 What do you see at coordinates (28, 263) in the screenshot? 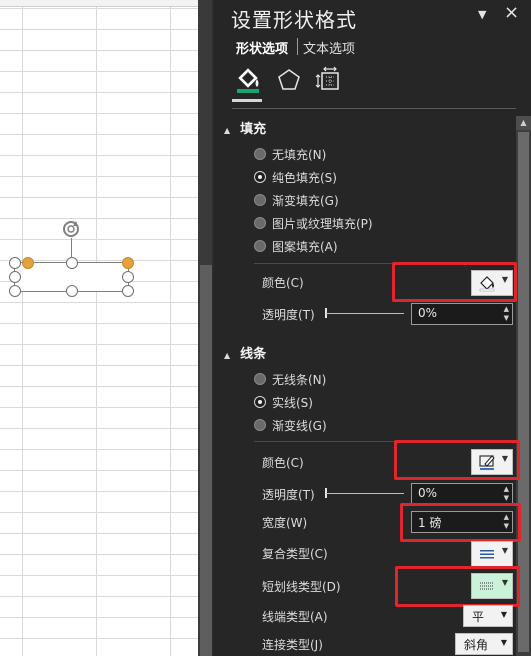
I see `adjust-handle-left` at bounding box center [28, 263].